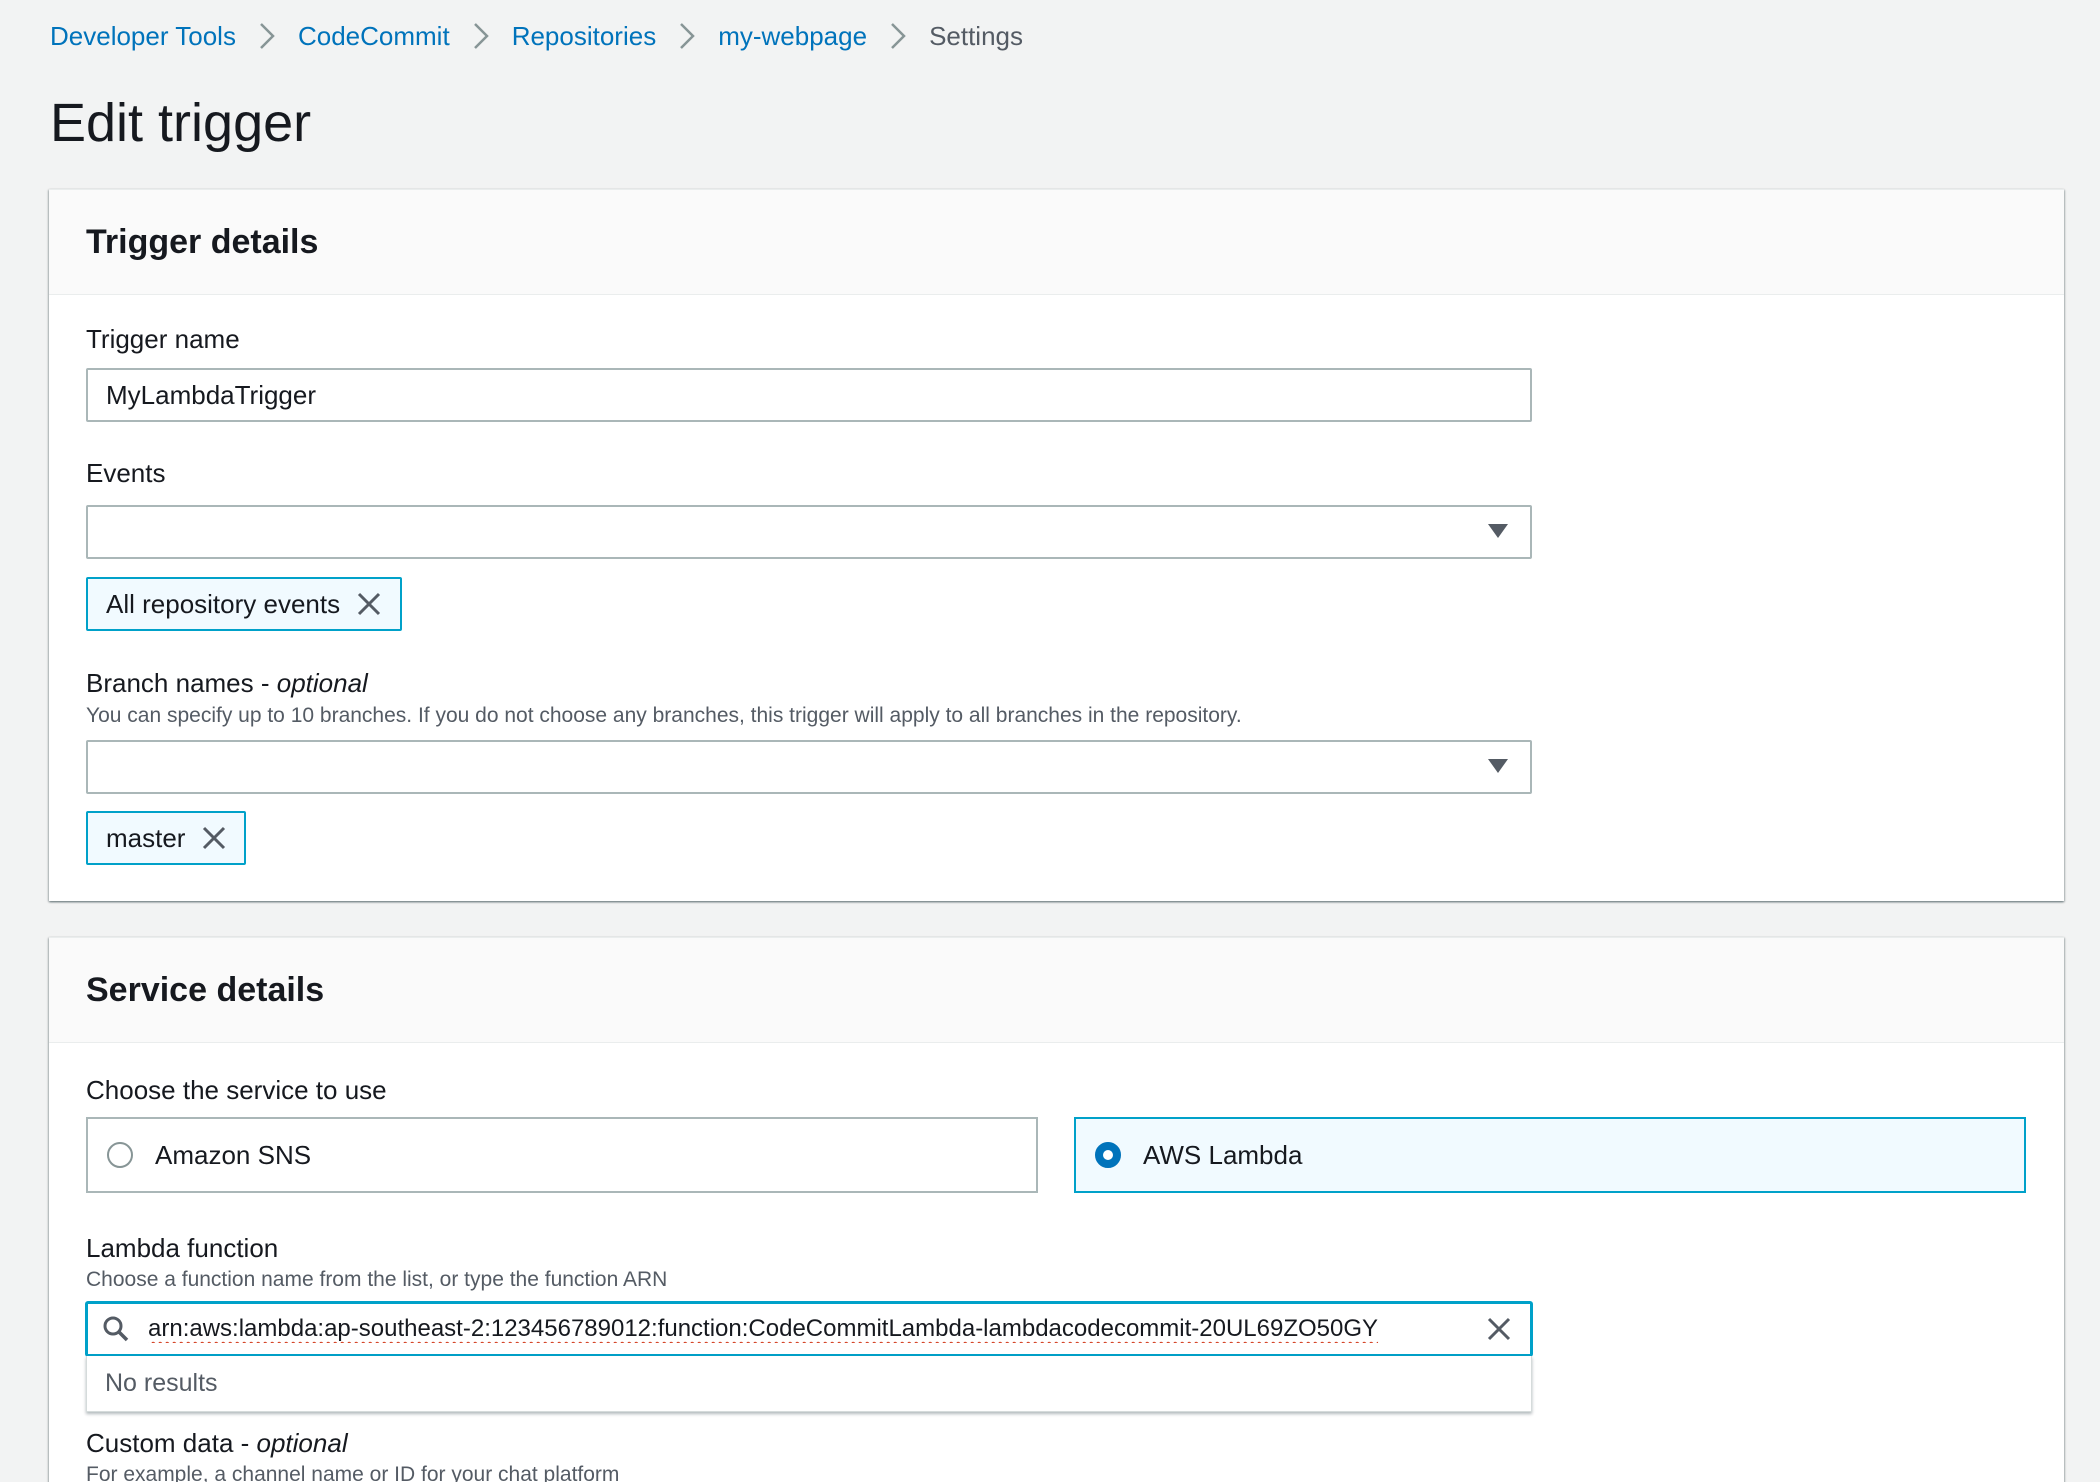  What do you see at coordinates (236, 1090) in the screenshot?
I see `choose-service-label: Choose the service to use` at bounding box center [236, 1090].